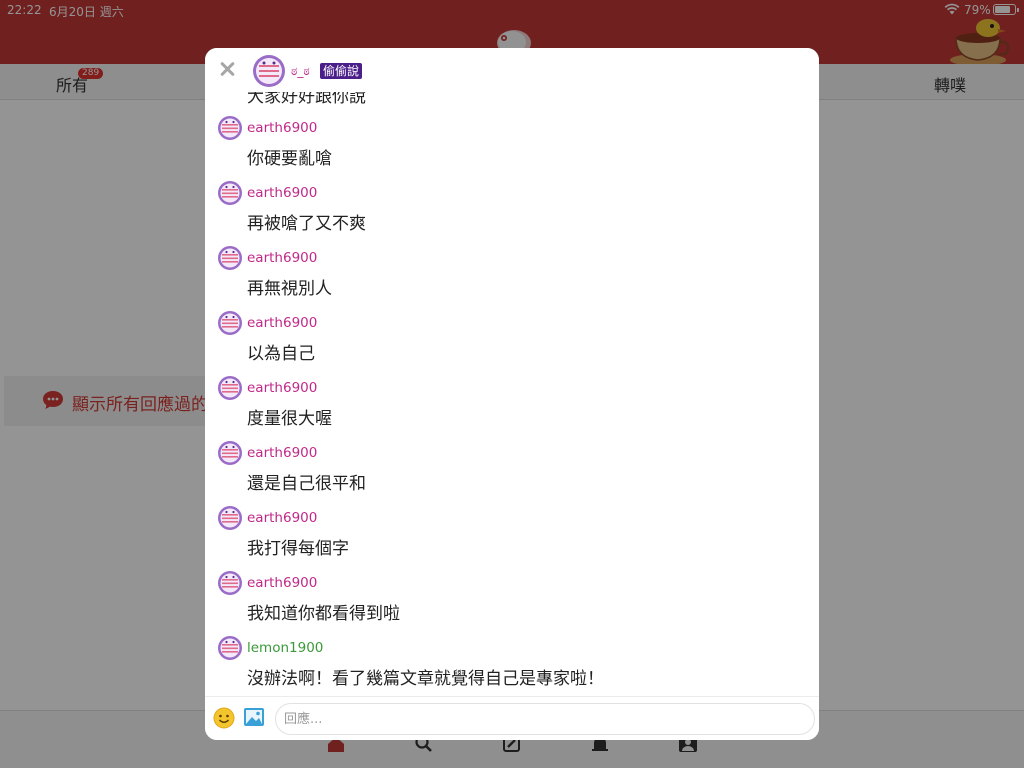  Describe the element at coordinates (512, 343) in the screenshot. I see `response-item: earth6900 以為自己` at that location.